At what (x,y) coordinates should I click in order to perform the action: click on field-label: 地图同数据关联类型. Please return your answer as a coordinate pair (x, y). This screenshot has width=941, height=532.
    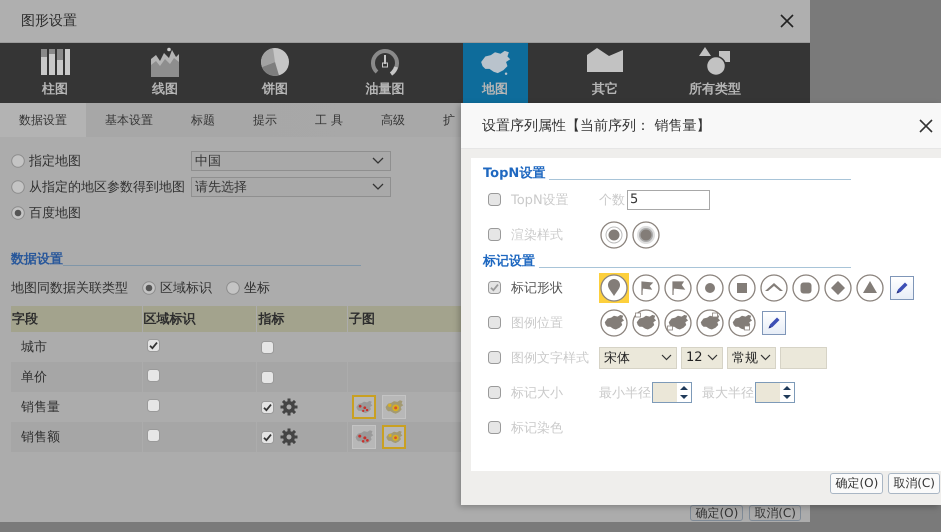
    Looking at the image, I should click on (69, 288).